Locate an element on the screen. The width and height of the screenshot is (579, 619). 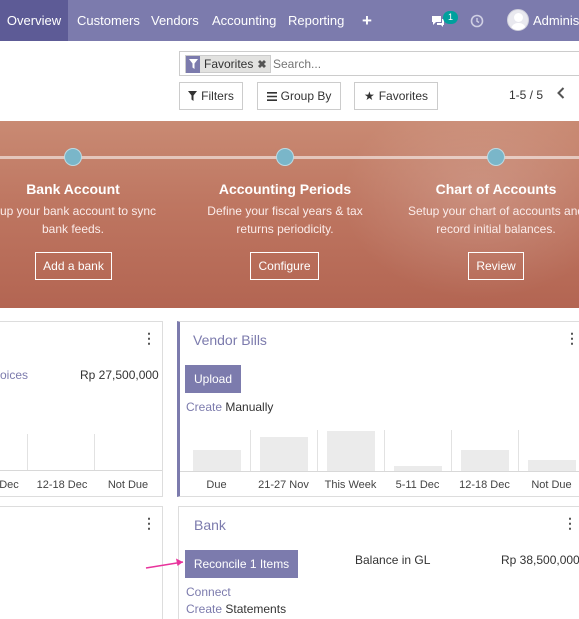
filters-label: Filters is located at coordinates (217, 96).